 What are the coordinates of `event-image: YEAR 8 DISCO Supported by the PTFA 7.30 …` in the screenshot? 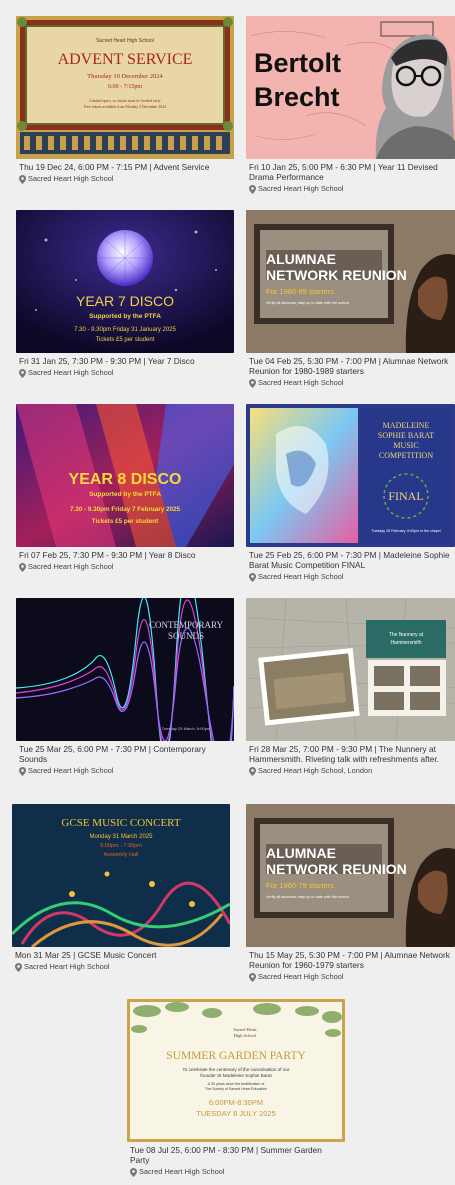 It's located at (125, 475).